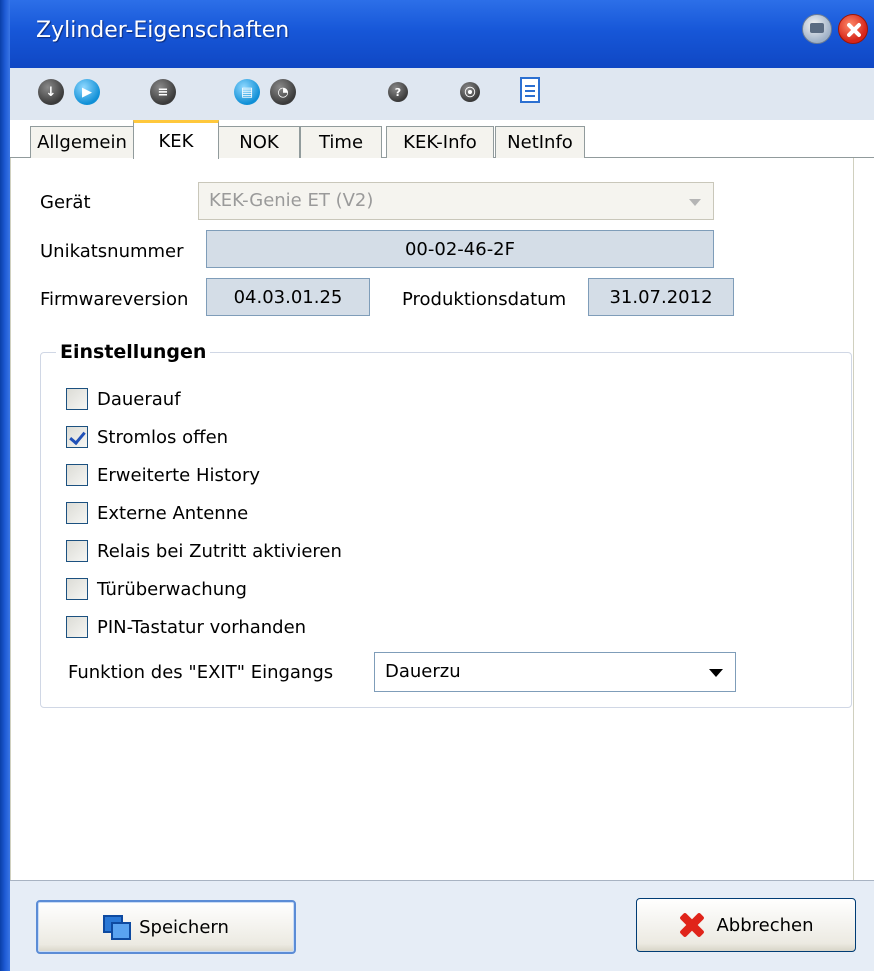 The image size is (874, 971). Describe the element at coordinates (117, 927) in the screenshot. I see `save-icon` at that location.